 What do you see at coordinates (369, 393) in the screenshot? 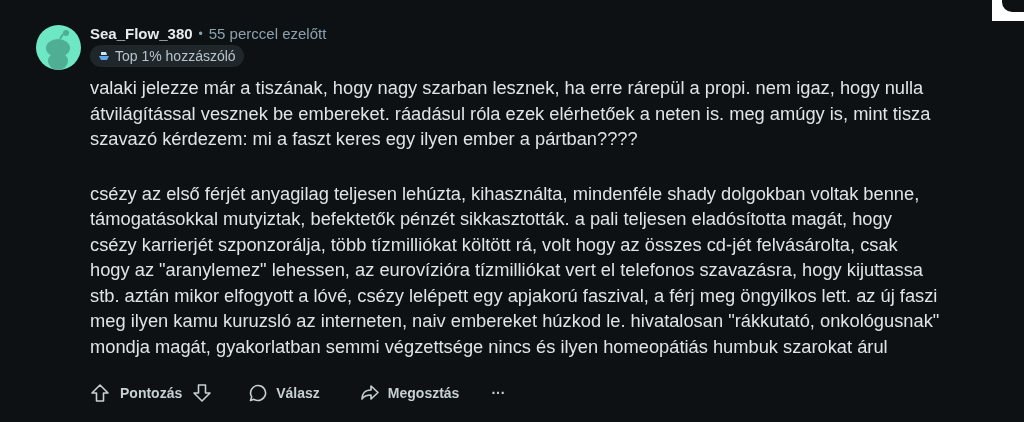
I see `share-icon` at bounding box center [369, 393].